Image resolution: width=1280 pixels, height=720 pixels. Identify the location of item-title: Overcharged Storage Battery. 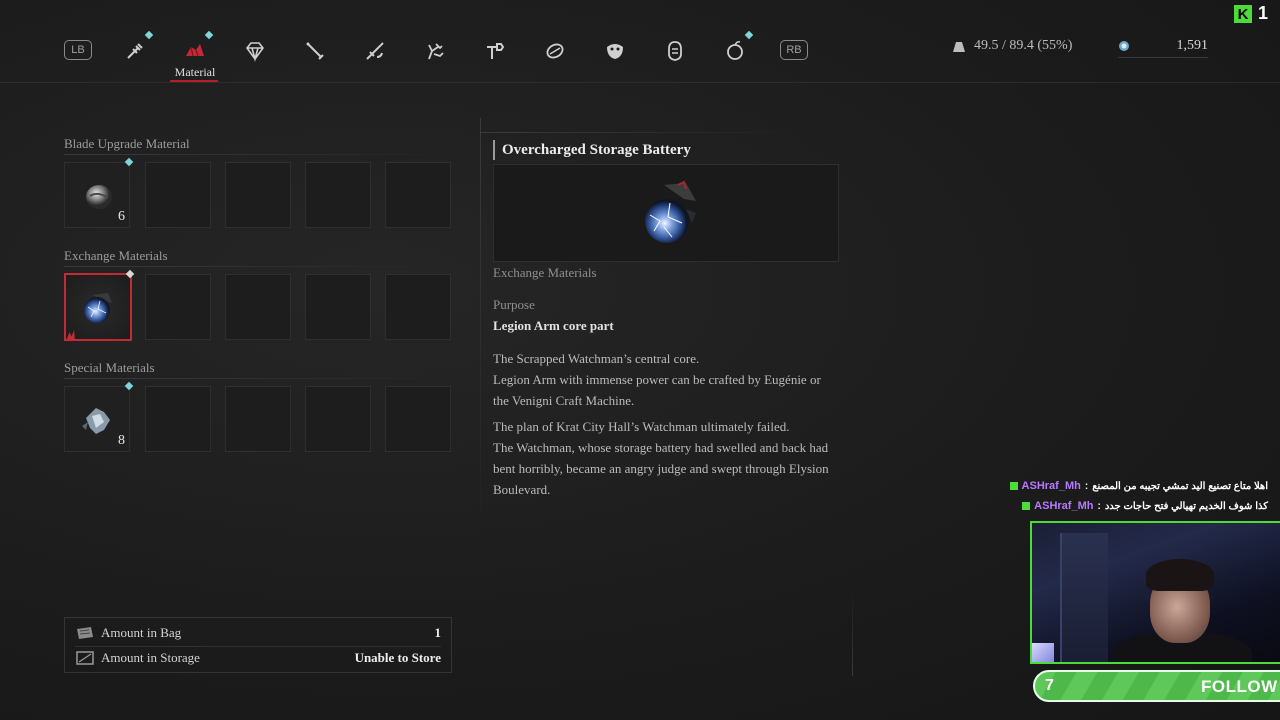
(592, 150).